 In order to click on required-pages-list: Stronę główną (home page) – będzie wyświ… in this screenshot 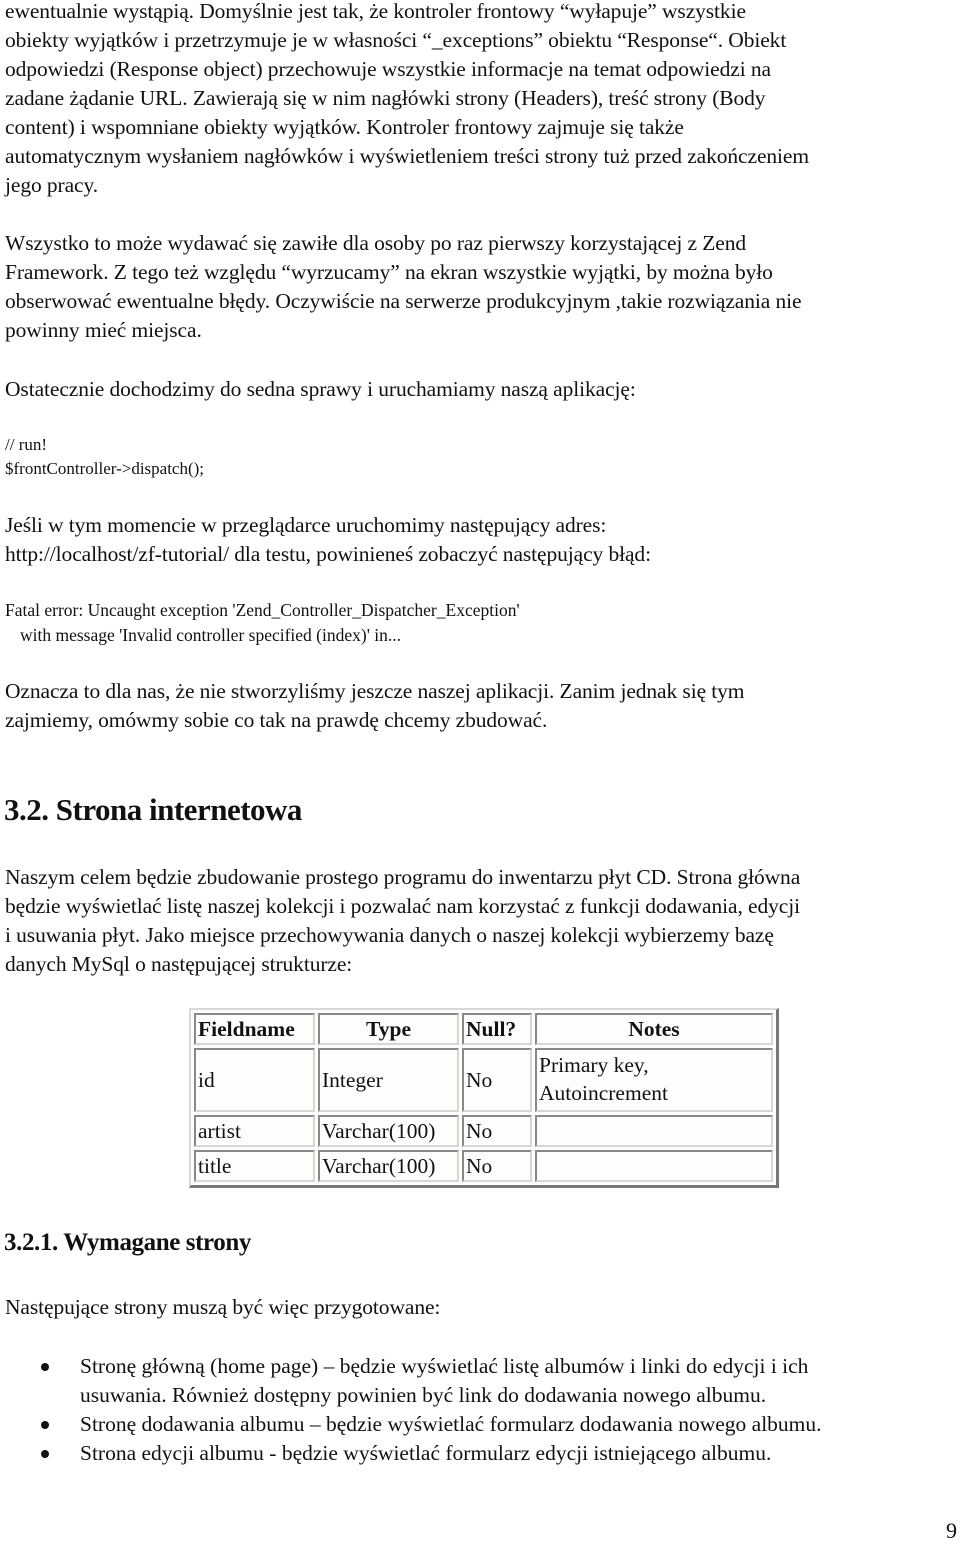, I will do `click(411, 1410)`.